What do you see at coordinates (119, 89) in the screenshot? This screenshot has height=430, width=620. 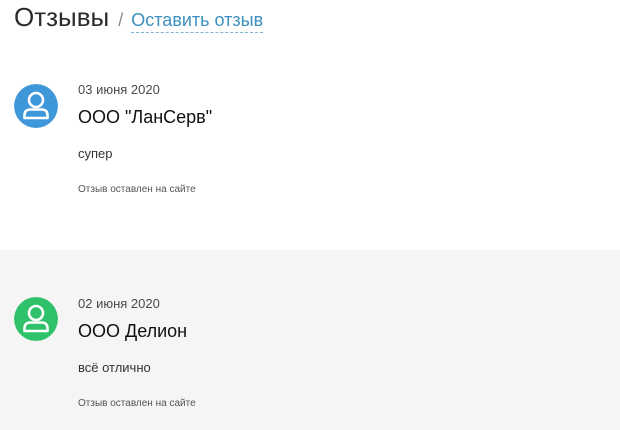 I see `review-date: 03 июня 2020` at bounding box center [119, 89].